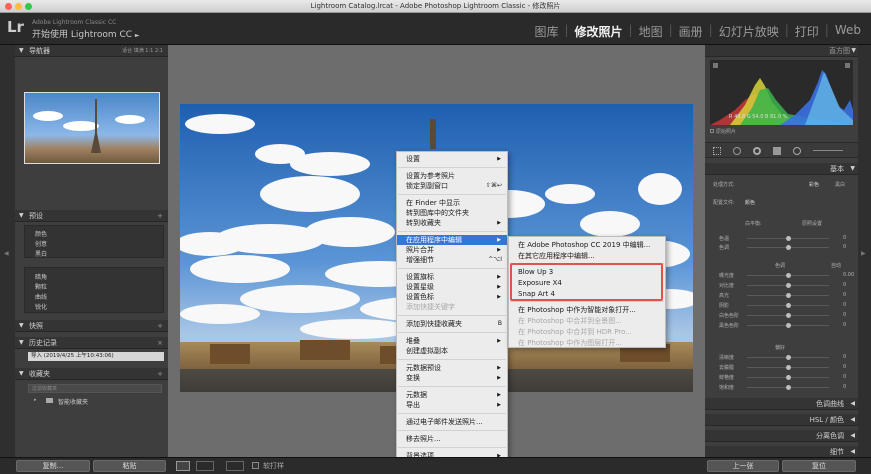 This screenshot has height=474, width=871. Describe the element at coordinates (452, 186) in the screenshot. I see `context-menu-item: 锁定到副窗口 ⇧⌘↩` at that location.